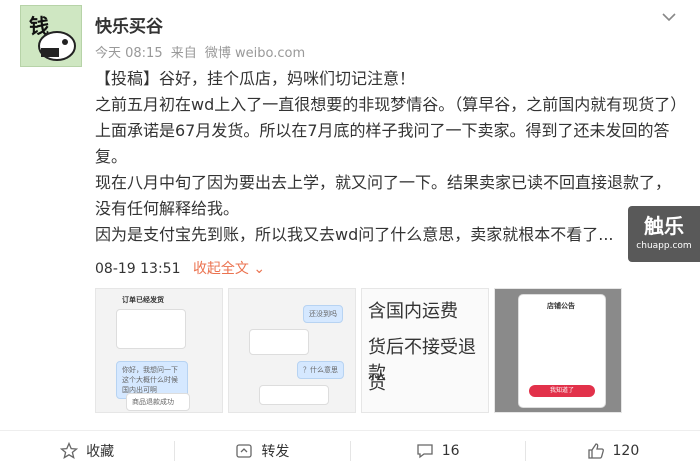 This screenshot has width=700, height=471. Describe the element at coordinates (450, 451) in the screenshot. I see `comment-count: 16` at that location.